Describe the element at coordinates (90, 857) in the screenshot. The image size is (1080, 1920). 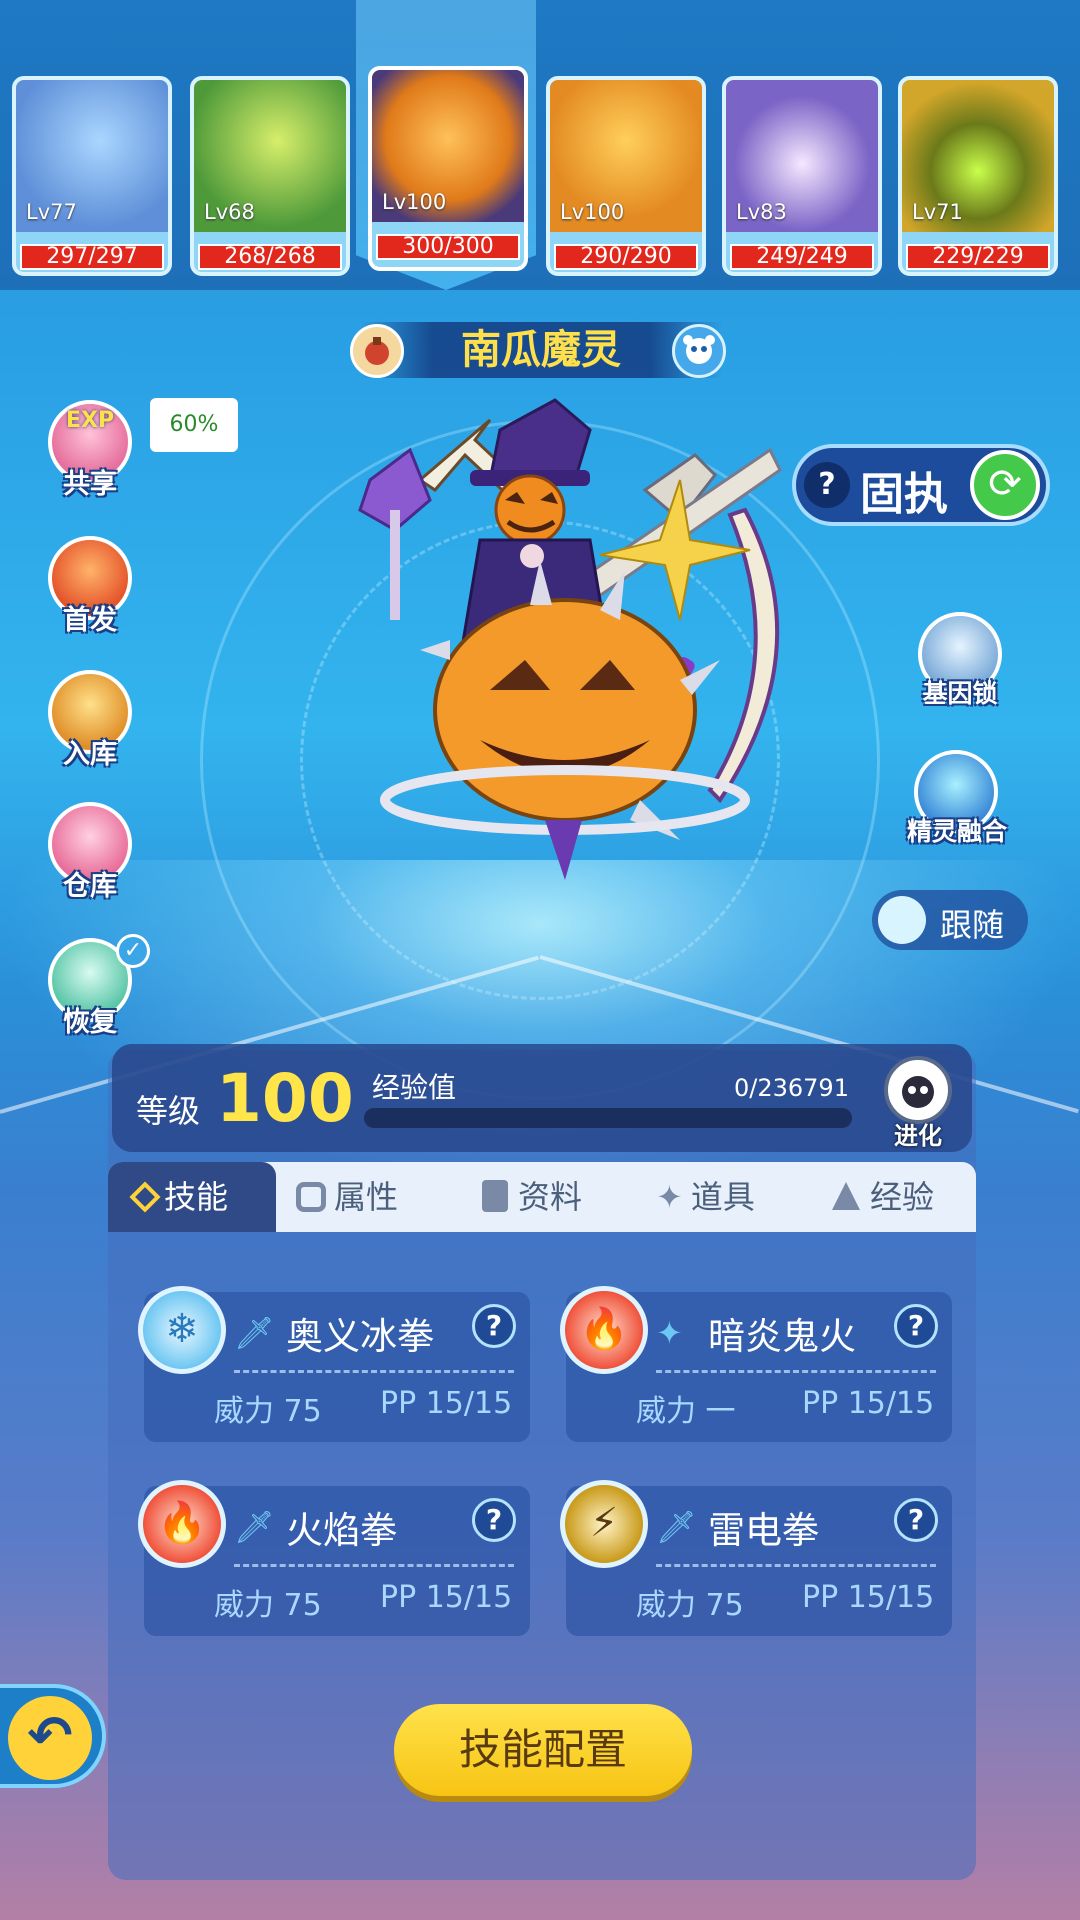
I see `warehouse-button: 仓库` at that location.